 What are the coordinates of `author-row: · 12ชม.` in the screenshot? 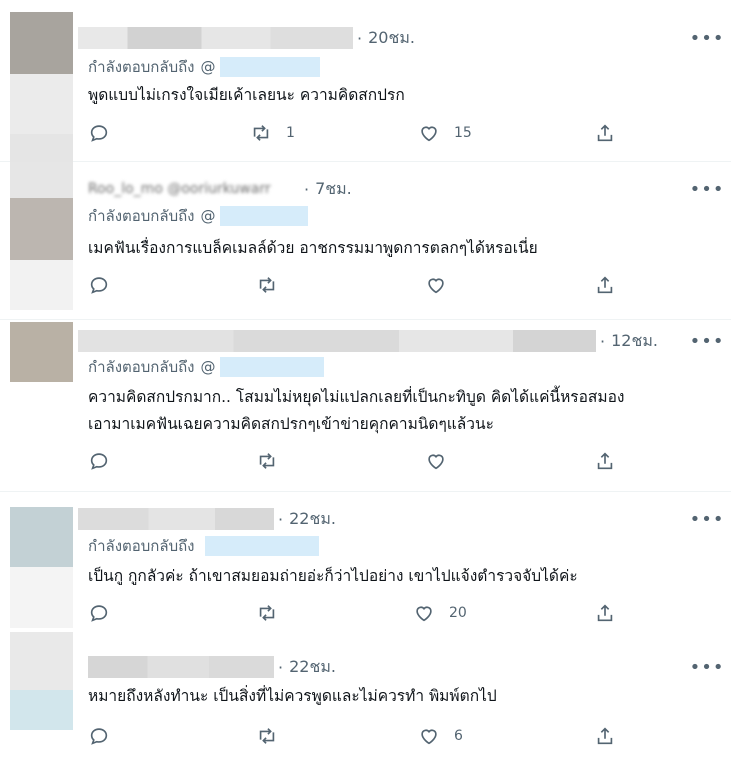 It's located at (368, 341).